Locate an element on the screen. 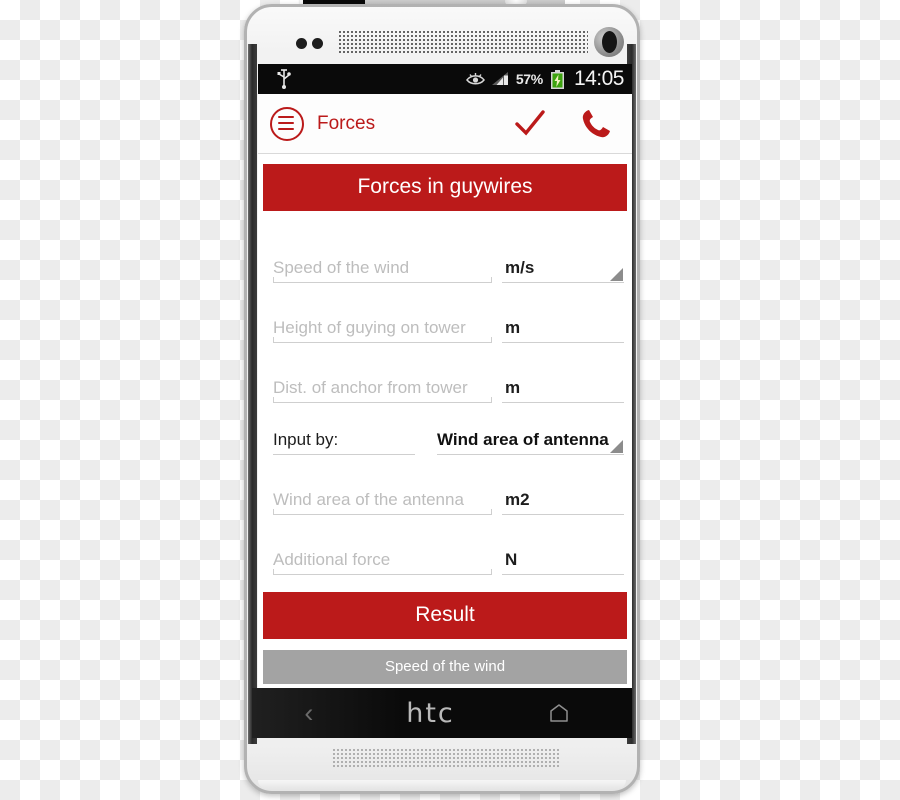  dist-of-anchor-unit: m is located at coordinates (563, 390).